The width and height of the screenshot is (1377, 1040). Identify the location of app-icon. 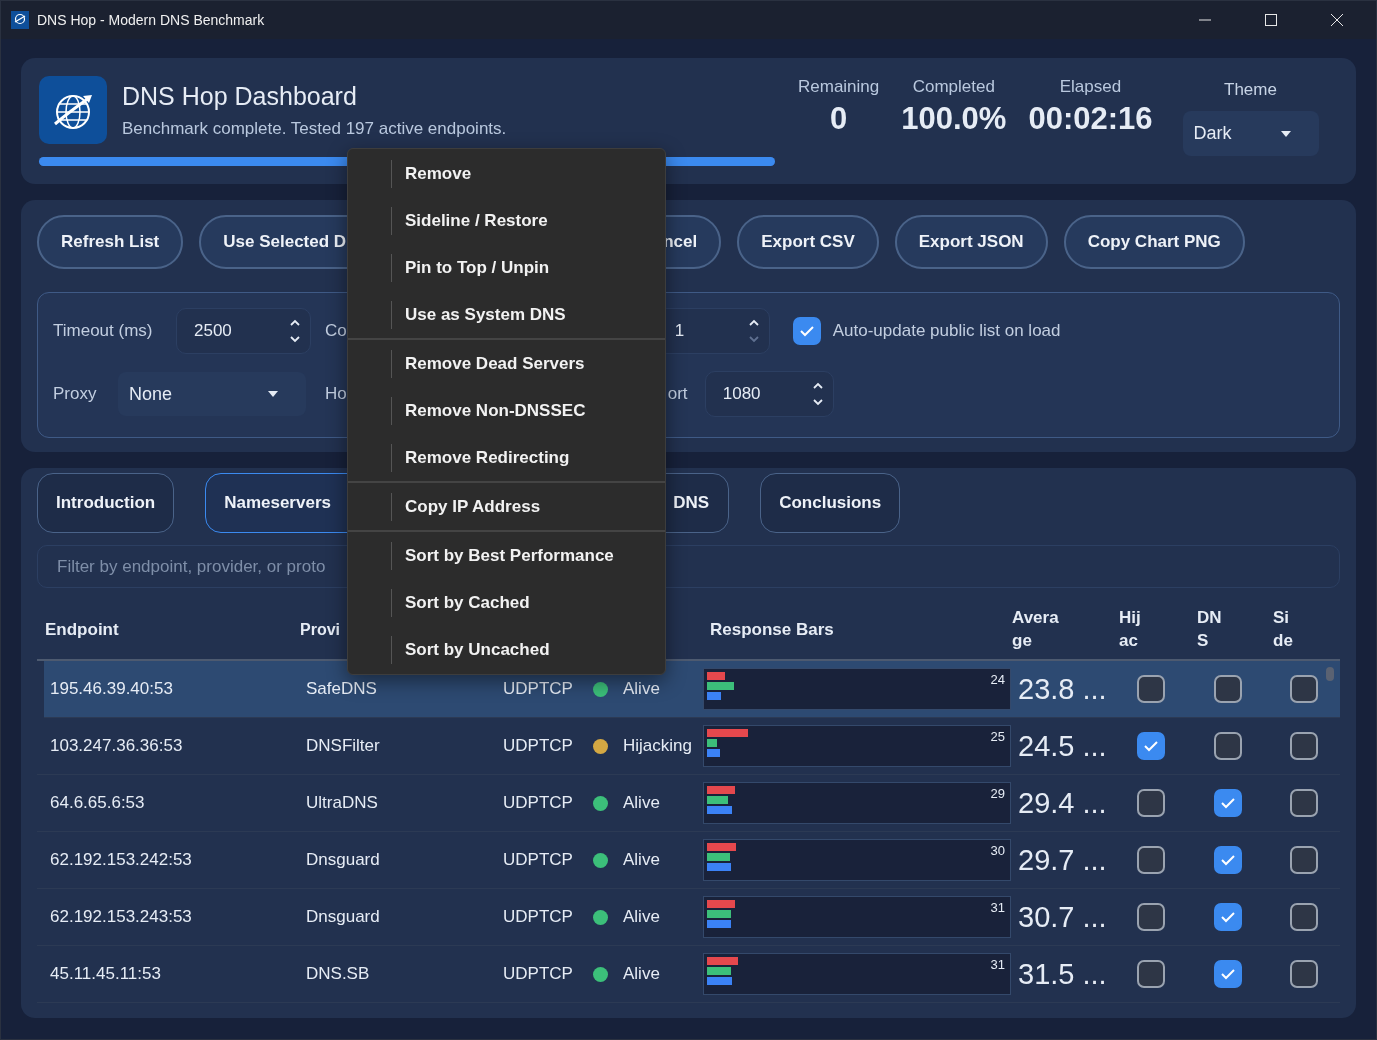
(20, 20).